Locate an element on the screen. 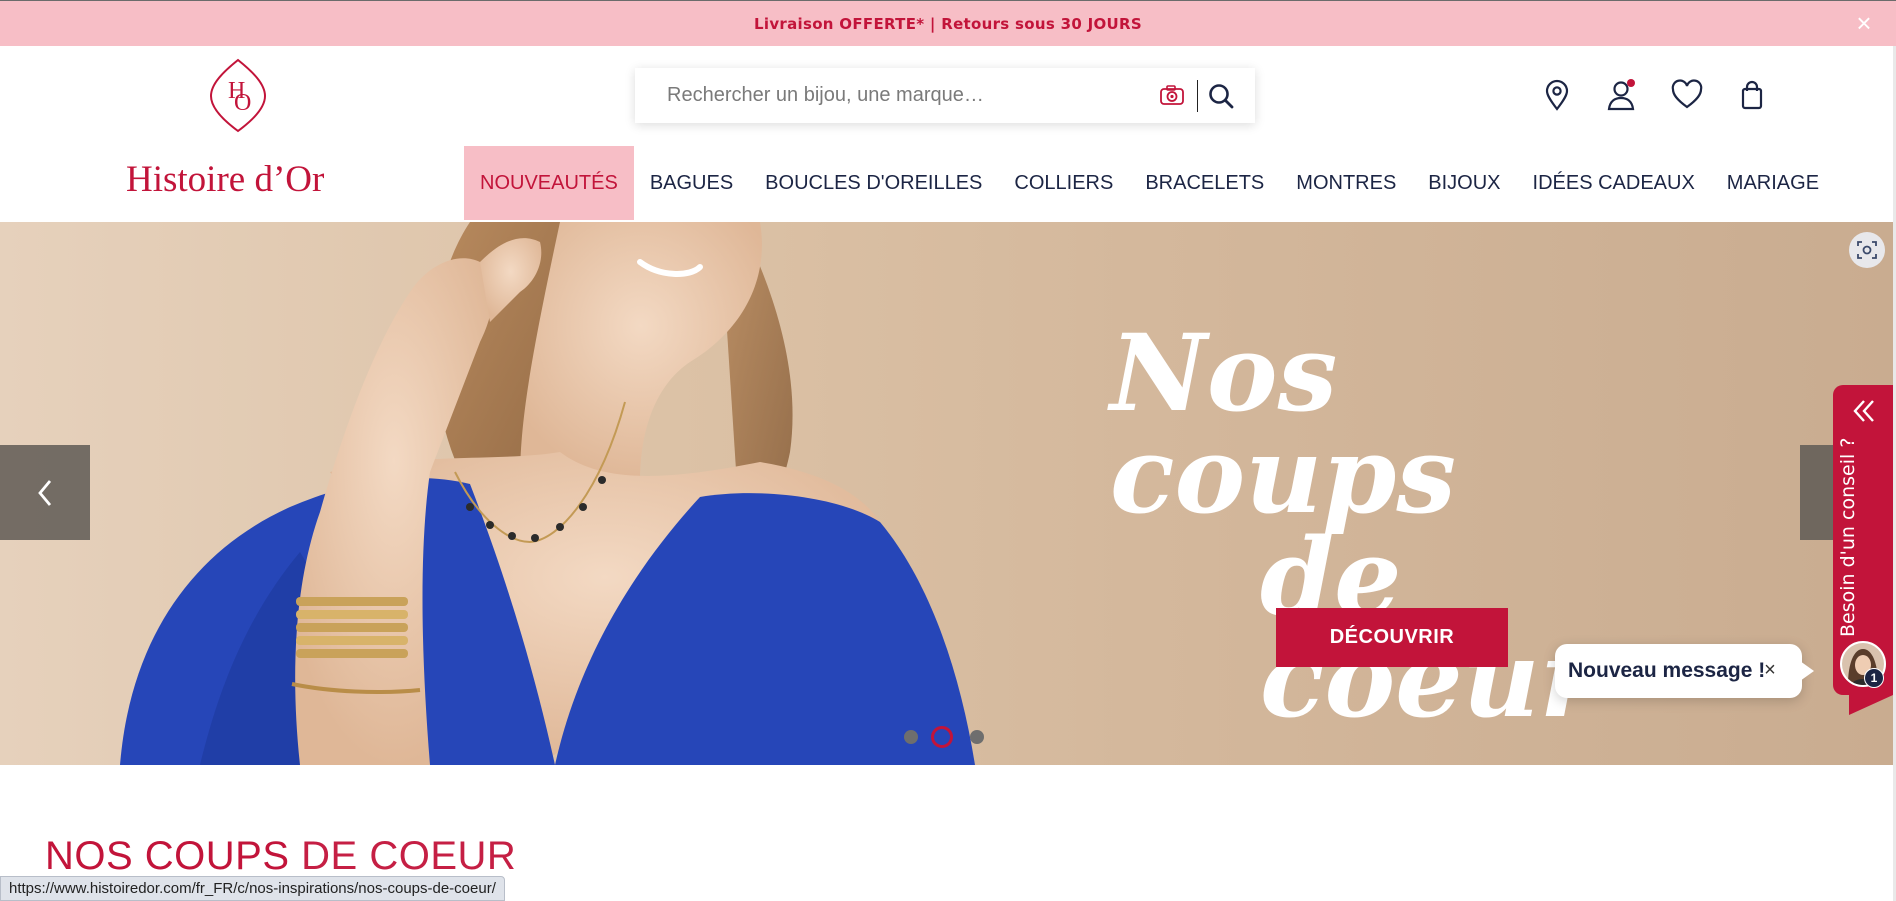 Image resolution: width=1896 pixels, height=901 pixels. screen-capture-button is located at coordinates (1867, 250).